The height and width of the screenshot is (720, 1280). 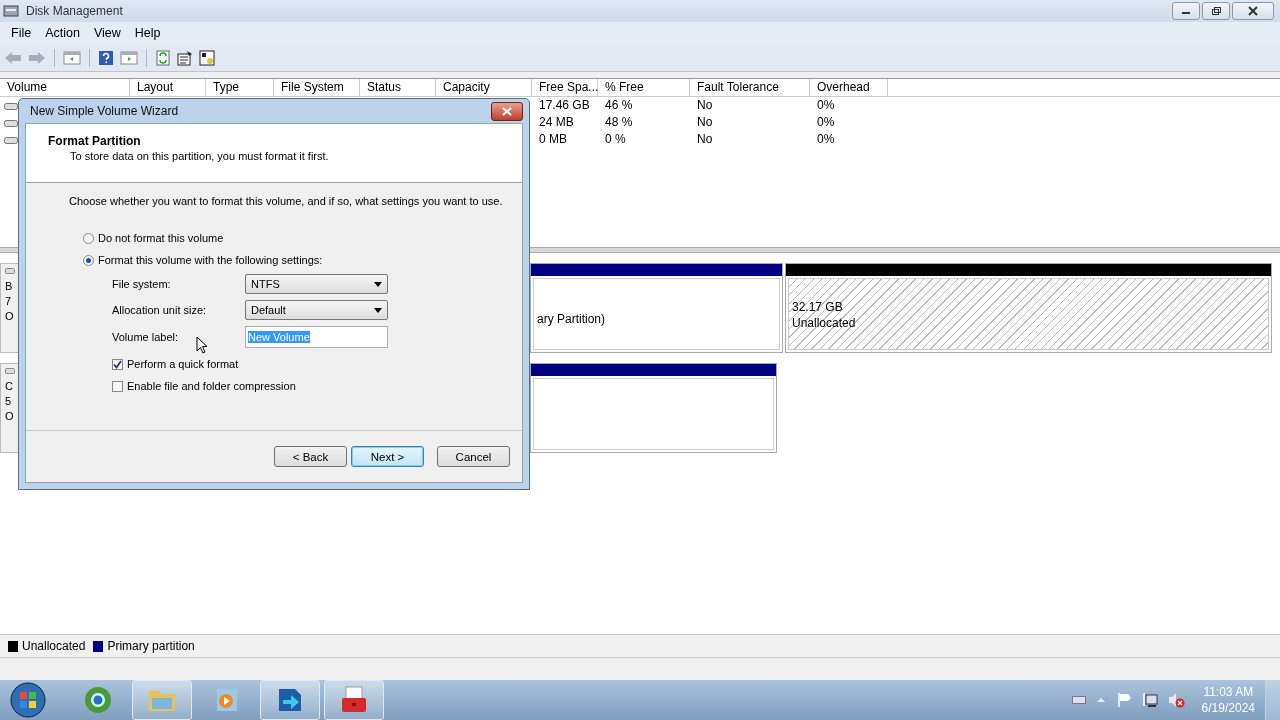 What do you see at coordinates (1176, 700) in the screenshot?
I see `speaker-muted-icon` at bounding box center [1176, 700].